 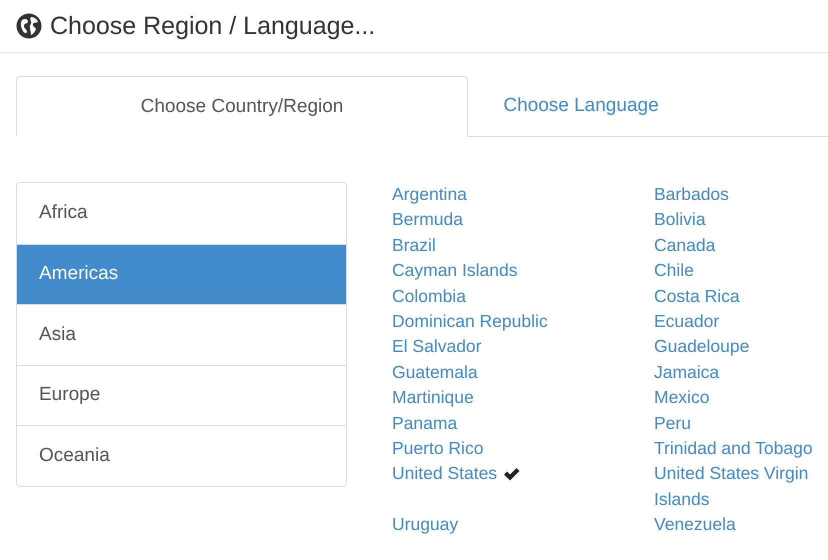 I want to click on country-link: Jamaica, so click(x=687, y=373).